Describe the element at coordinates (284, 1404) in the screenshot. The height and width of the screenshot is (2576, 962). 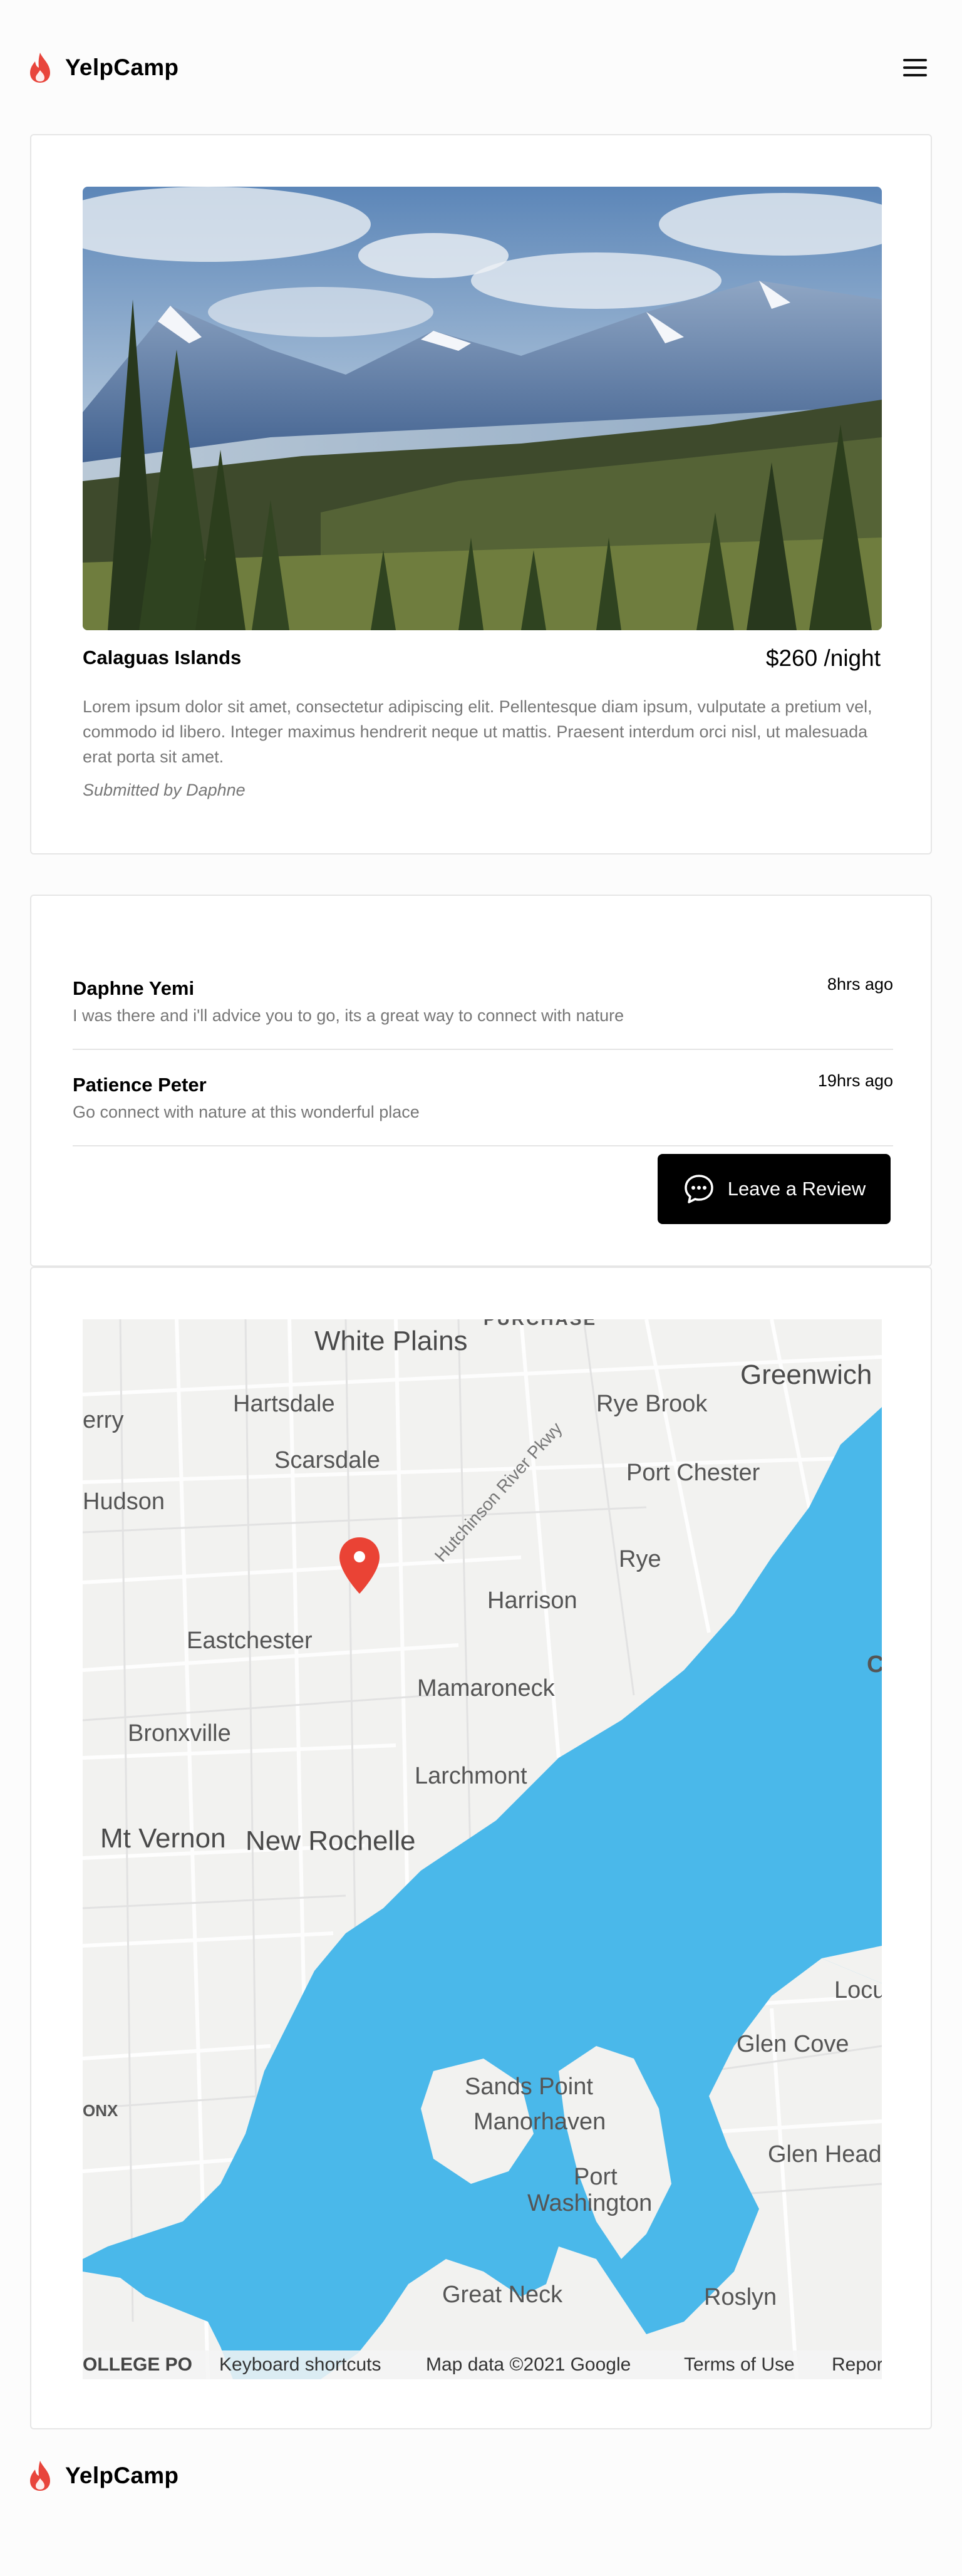
I see `map-label: Hartsdale` at that location.